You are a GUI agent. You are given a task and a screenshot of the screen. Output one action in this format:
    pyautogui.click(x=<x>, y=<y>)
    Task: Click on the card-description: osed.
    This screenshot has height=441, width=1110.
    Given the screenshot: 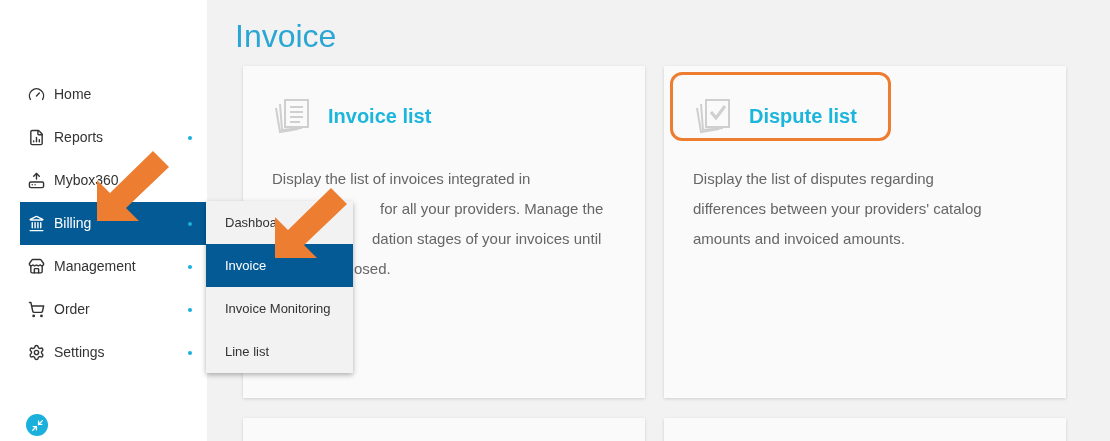 What is the action you would take?
    pyautogui.click(x=372, y=268)
    